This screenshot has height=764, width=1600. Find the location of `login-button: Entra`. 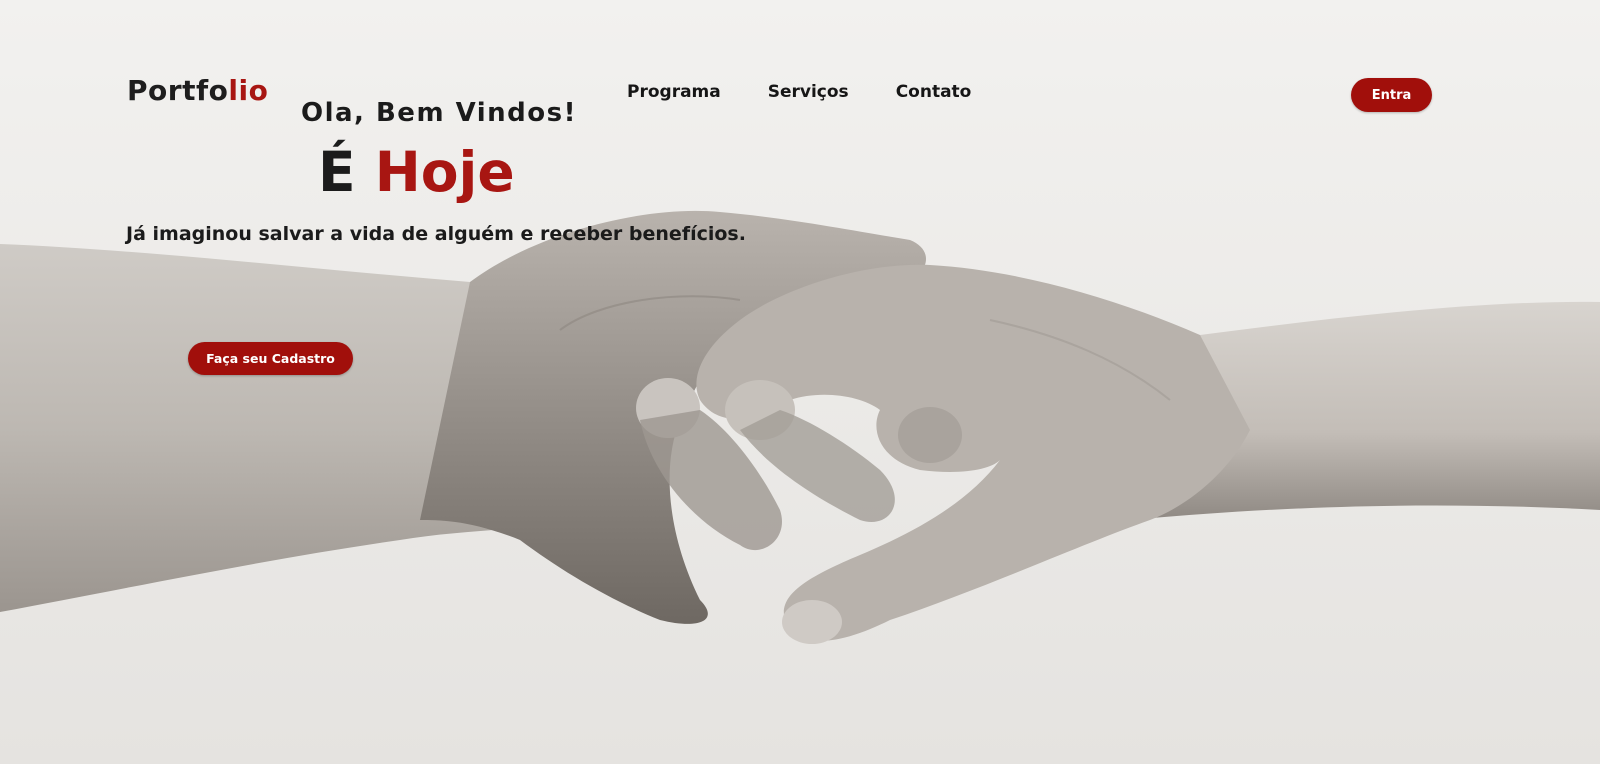

login-button: Entra is located at coordinates (1391, 95).